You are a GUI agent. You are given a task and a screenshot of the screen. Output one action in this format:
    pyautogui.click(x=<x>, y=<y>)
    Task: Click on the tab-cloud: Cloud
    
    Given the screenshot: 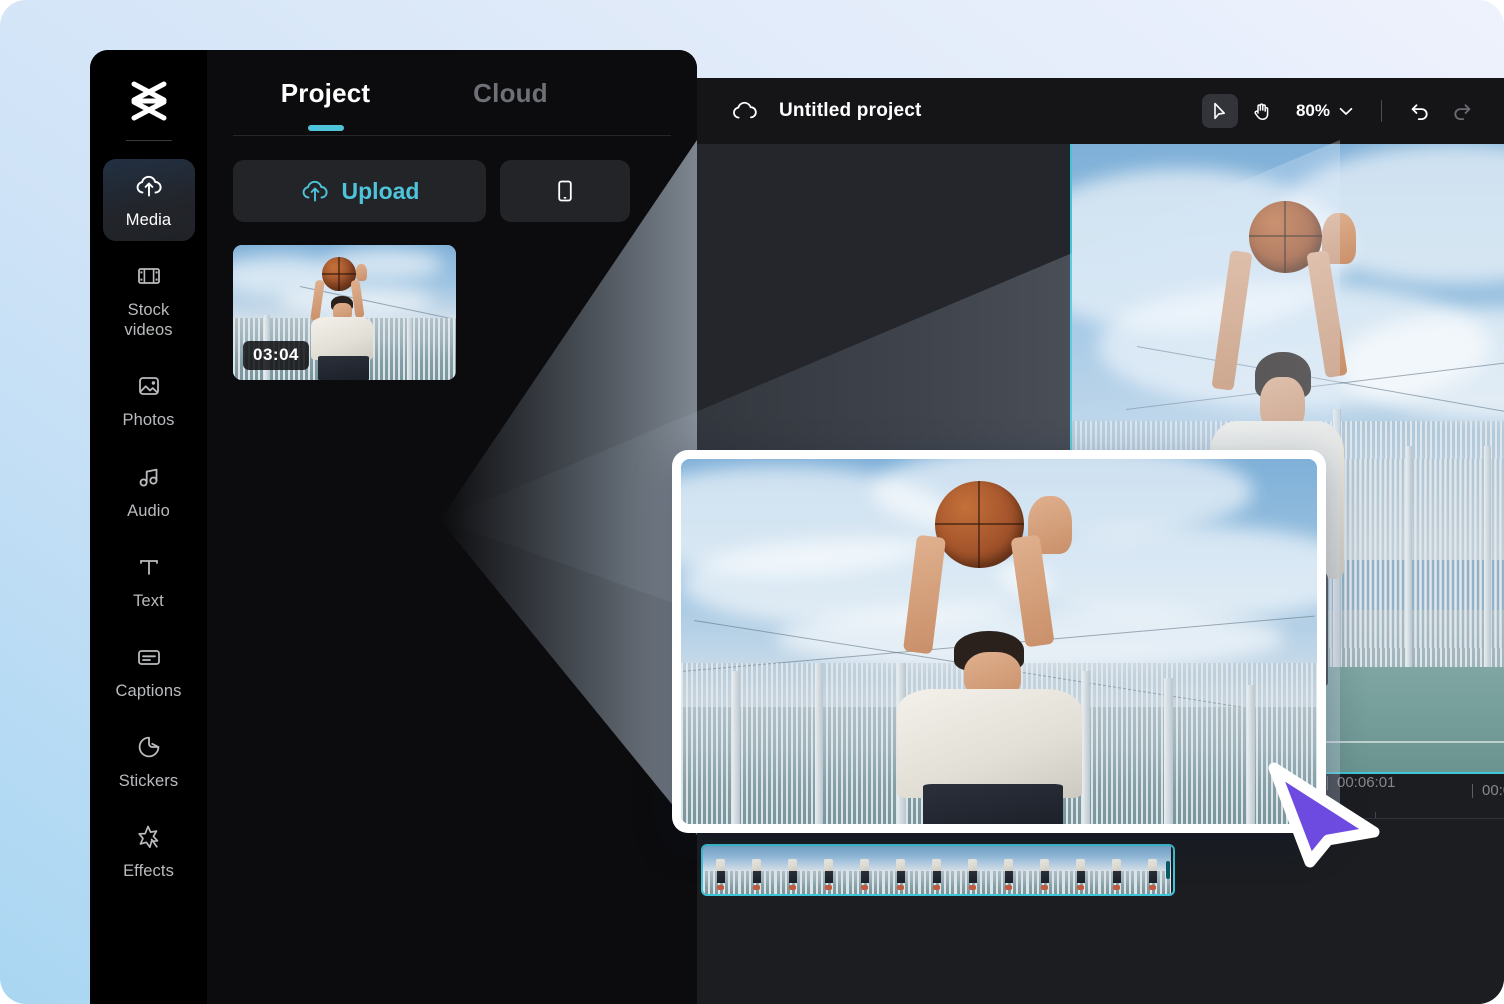 What is the action you would take?
    pyautogui.click(x=510, y=106)
    